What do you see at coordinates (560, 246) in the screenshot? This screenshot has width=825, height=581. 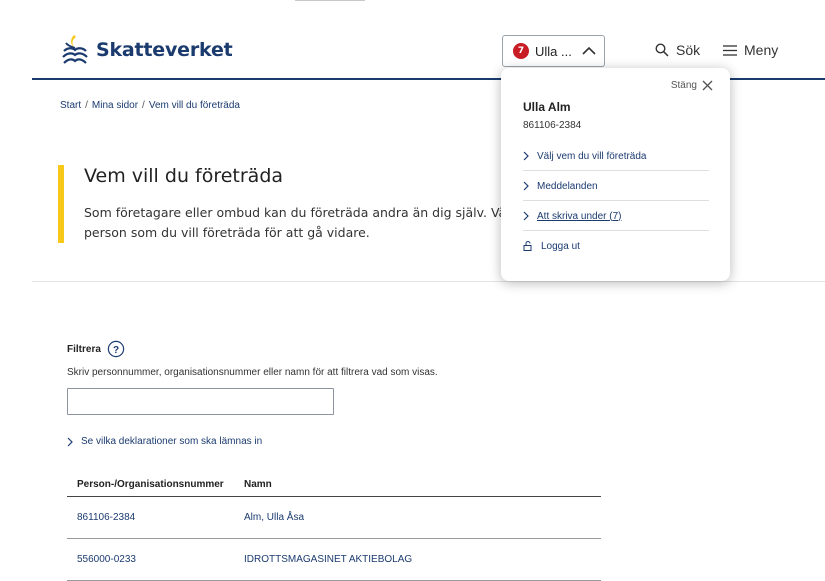 I see `logout-label: Logga ut` at bounding box center [560, 246].